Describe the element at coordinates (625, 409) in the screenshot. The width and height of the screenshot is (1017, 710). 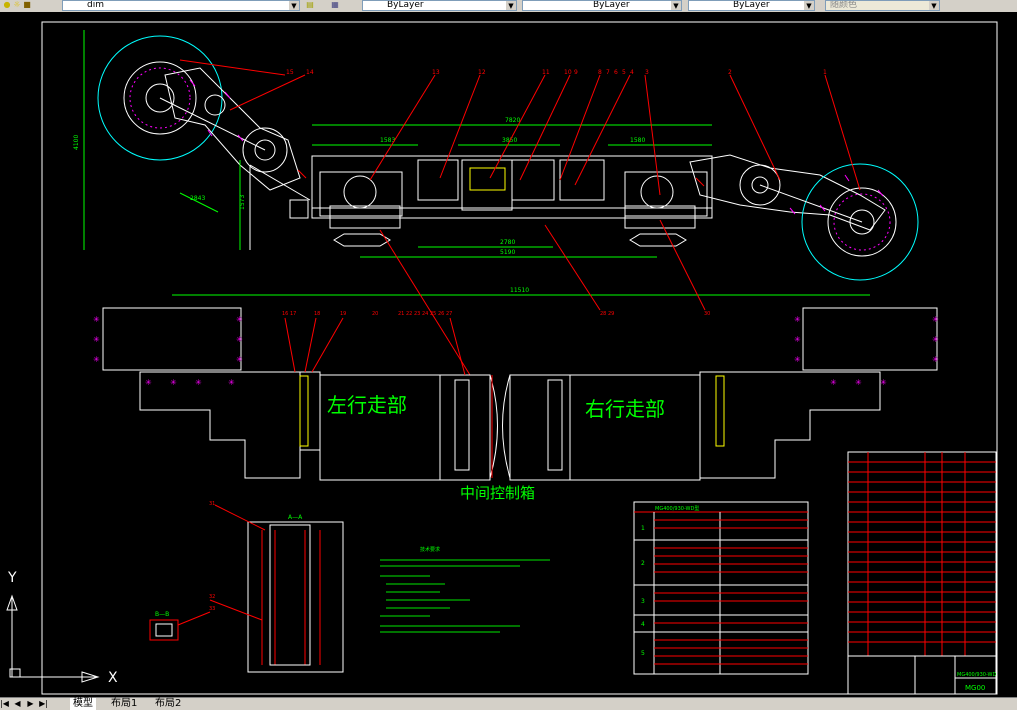
I see `label-right-walking: 右行走部` at that location.